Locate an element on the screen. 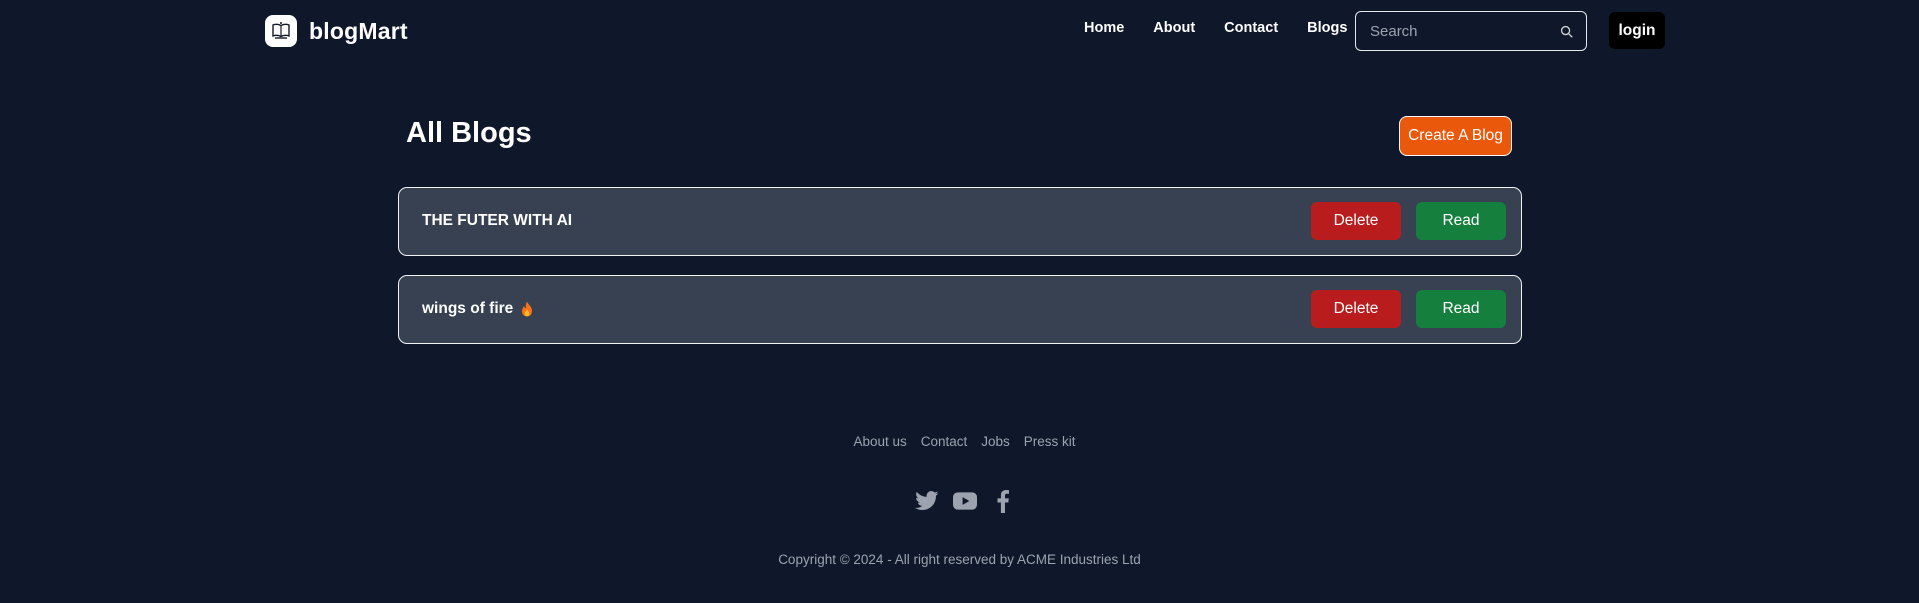  create-blog-button: Create A Blog is located at coordinates (1455, 136).